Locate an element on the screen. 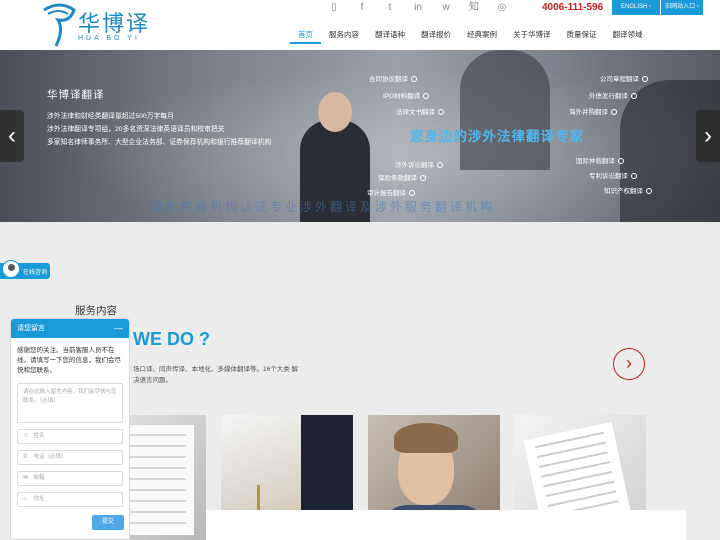 The width and height of the screenshot is (720, 540). online-consult-button: 在线咨询 is located at coordinates (25, 269).